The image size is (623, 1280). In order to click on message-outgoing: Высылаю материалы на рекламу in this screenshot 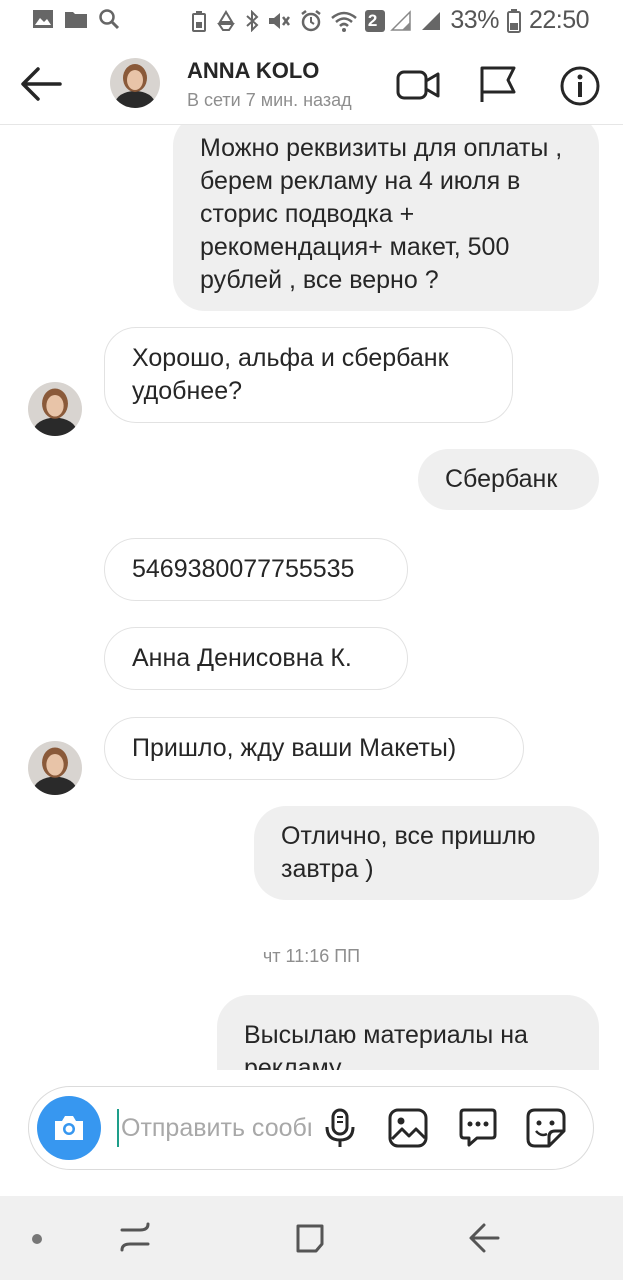, I will do `click(408, 1032)`.